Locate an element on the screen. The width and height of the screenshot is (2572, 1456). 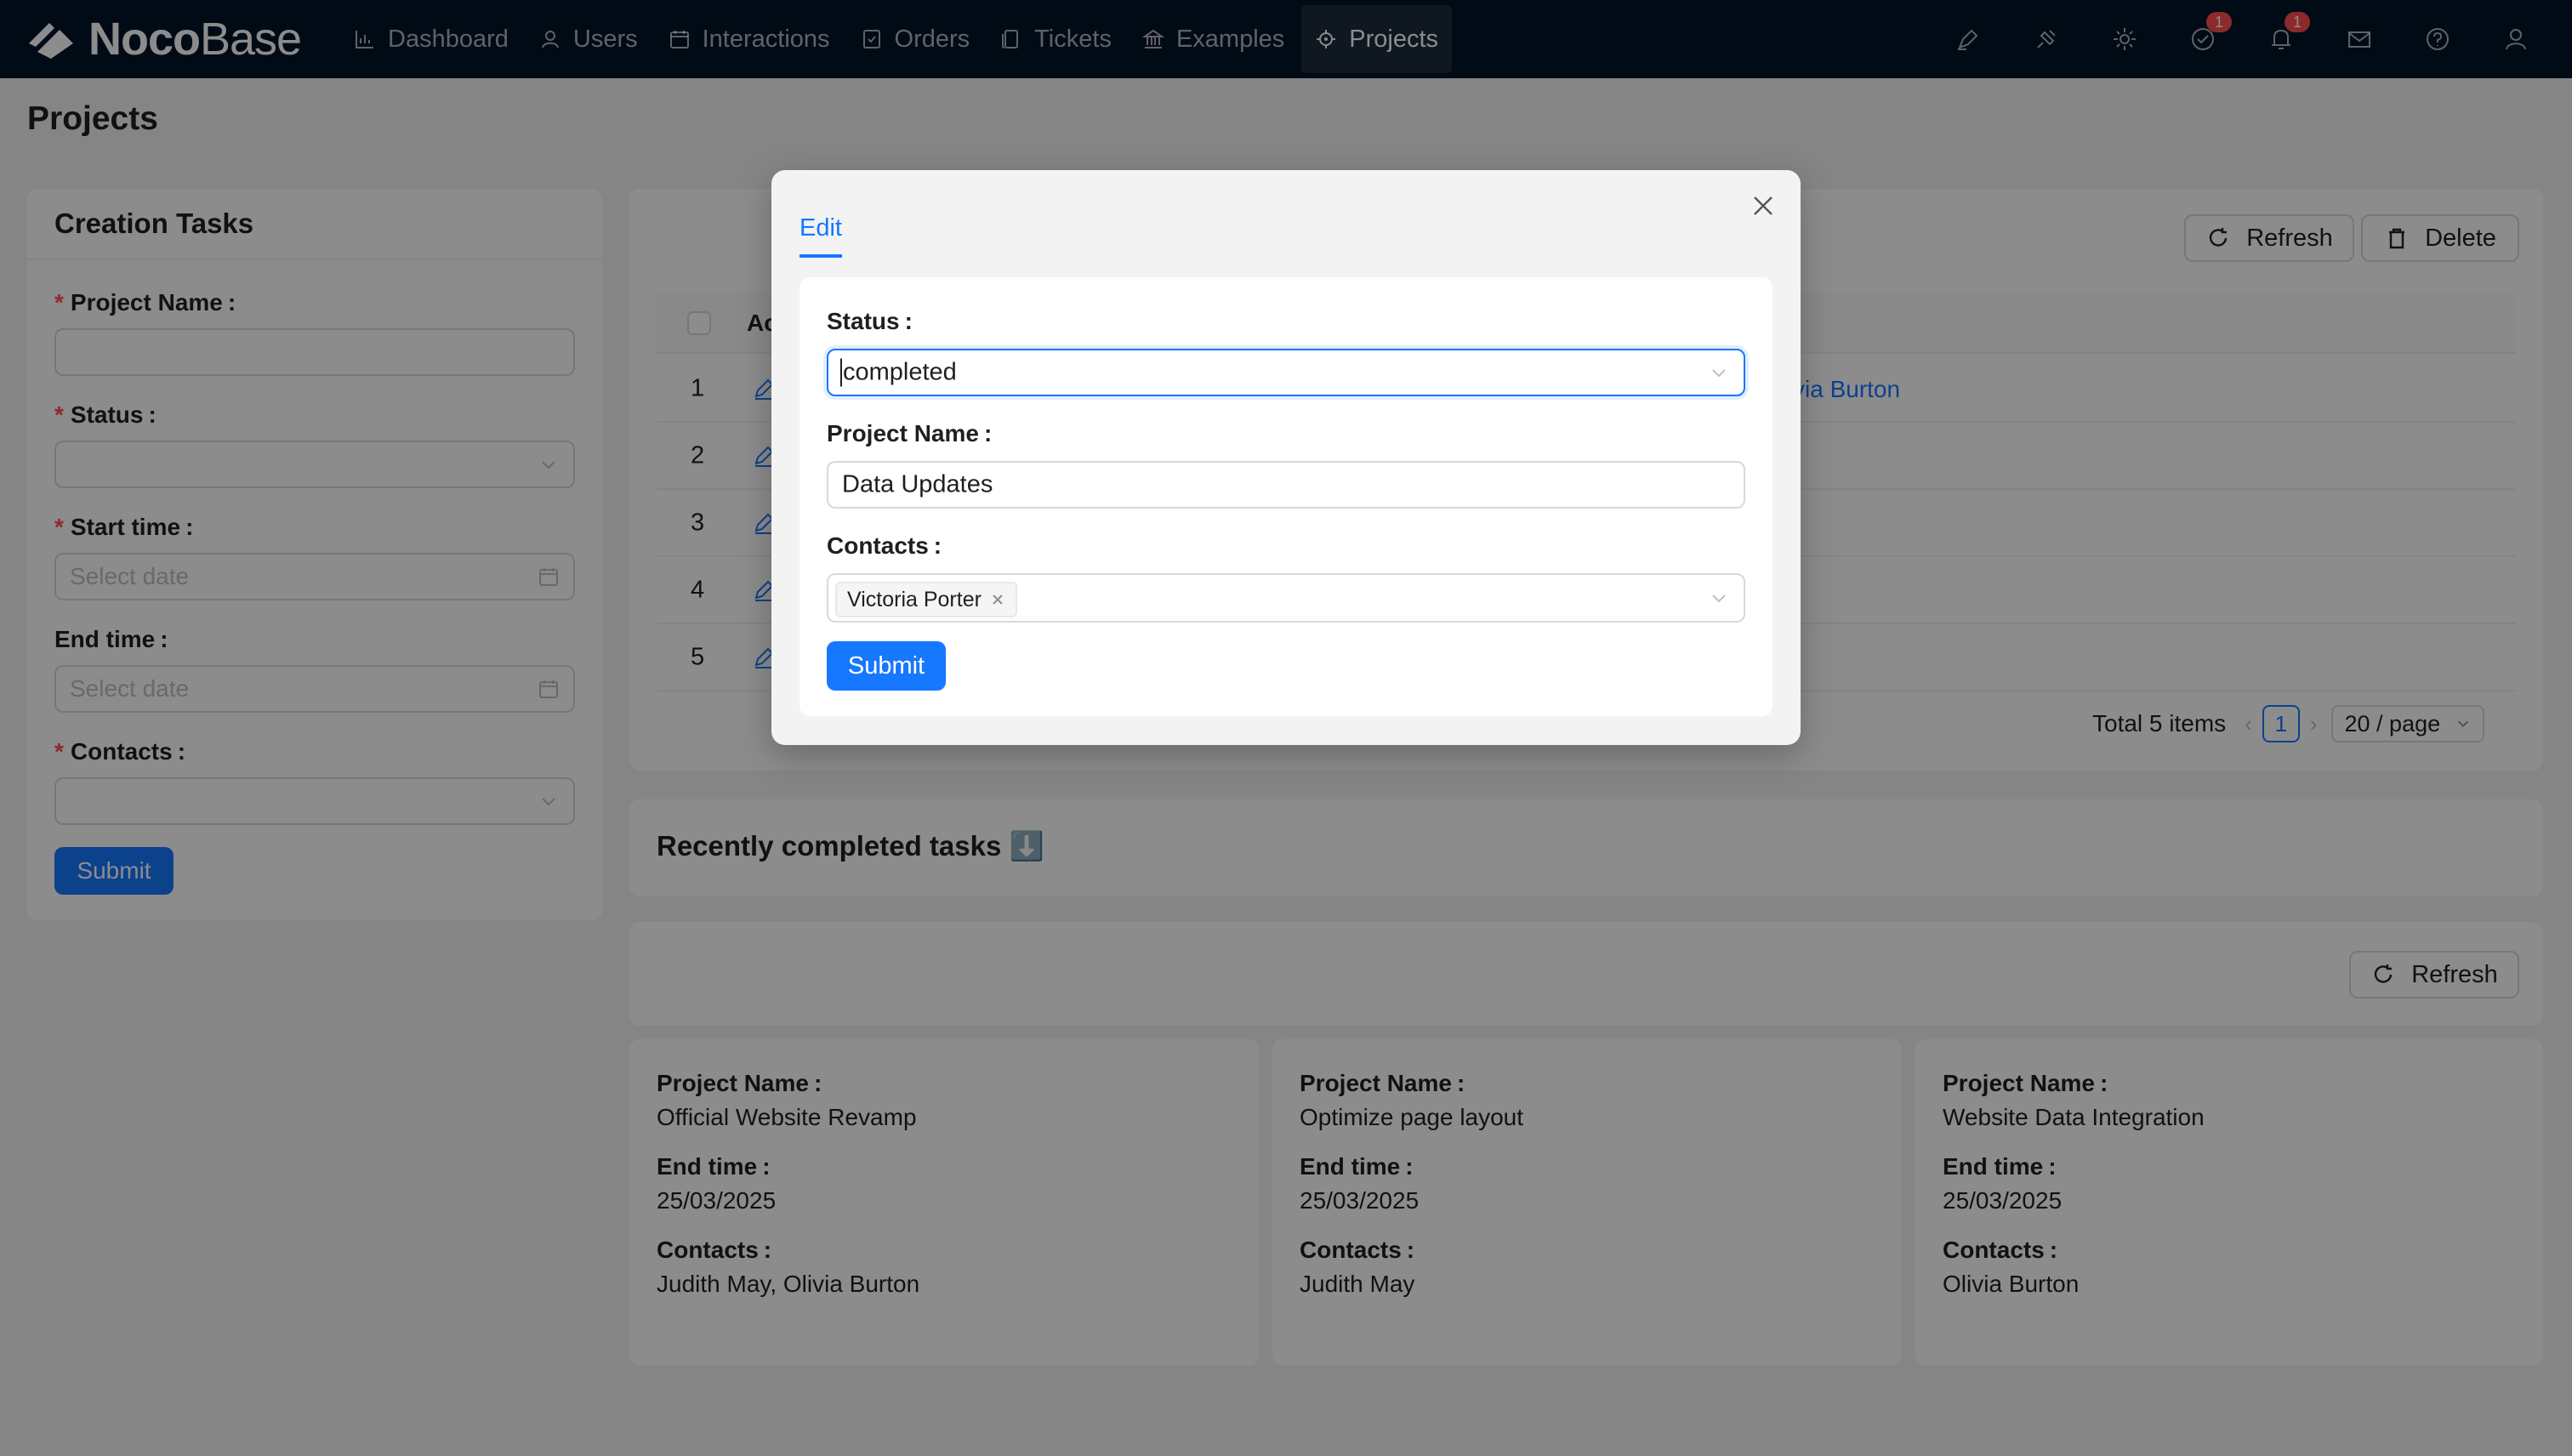
status-value: completed is located at coordinates (898, 372).